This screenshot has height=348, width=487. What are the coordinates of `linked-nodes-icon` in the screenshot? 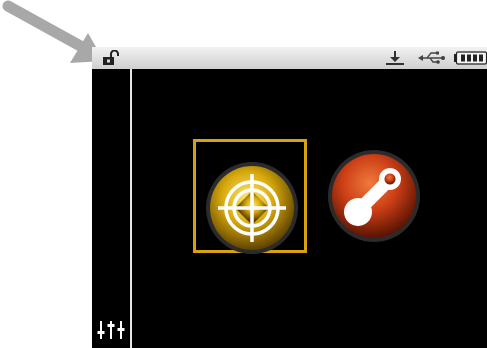 It's located at (374, 196).